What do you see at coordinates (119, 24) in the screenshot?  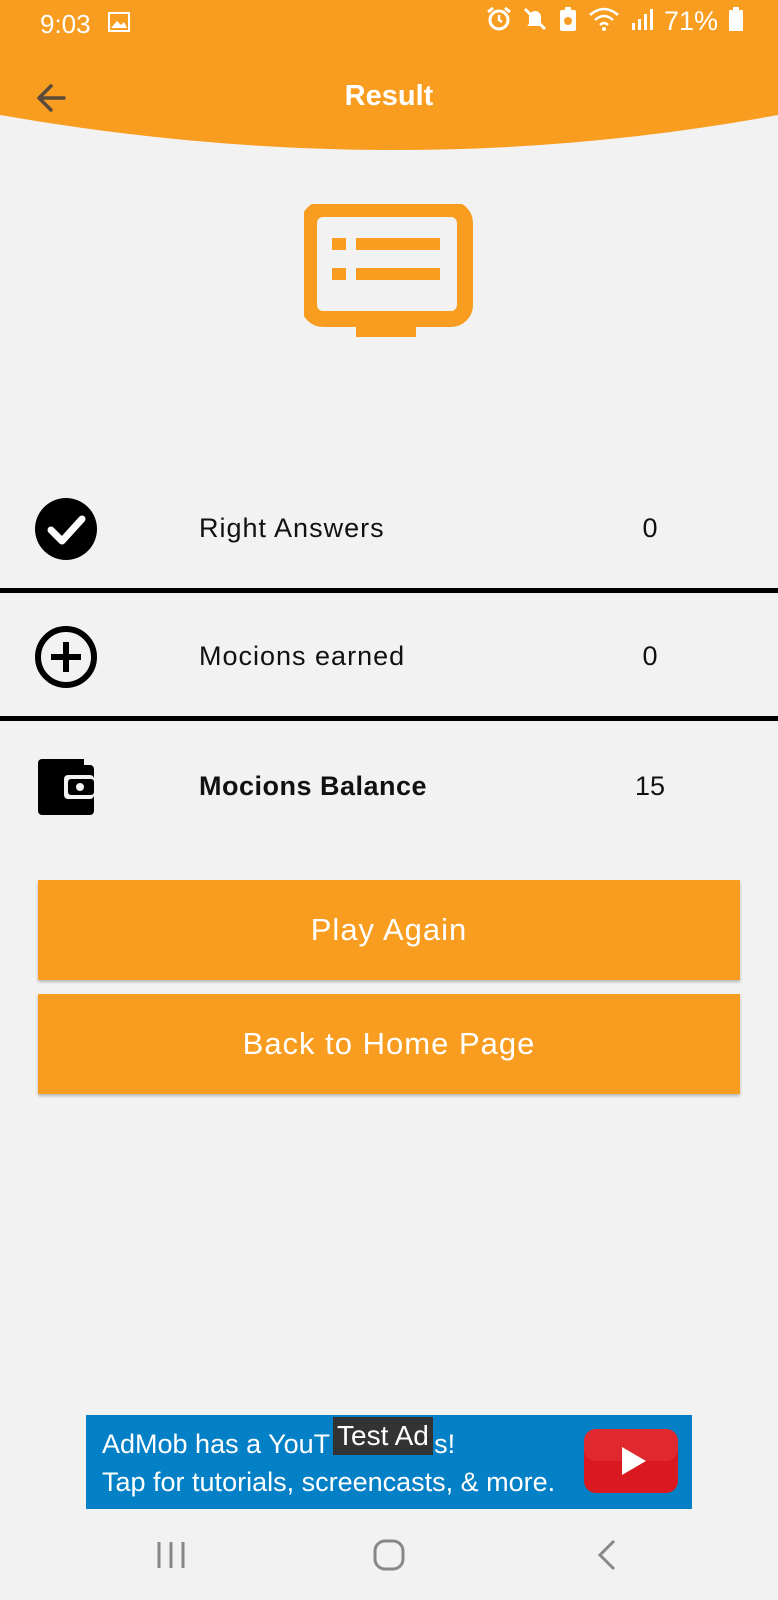 I see `image-icon` at bounding box center [119, 24].